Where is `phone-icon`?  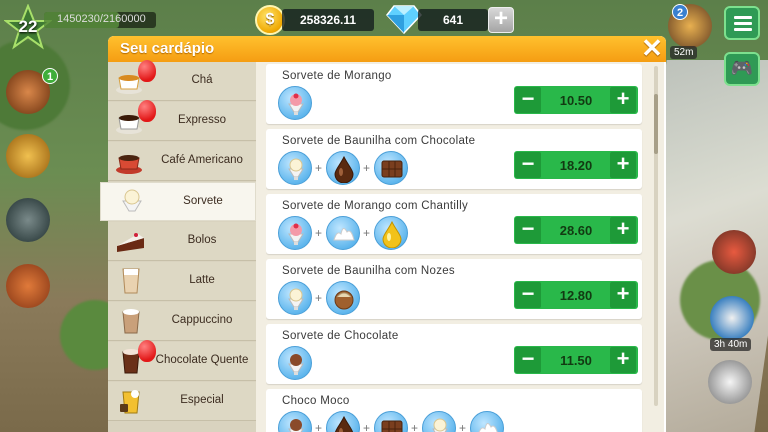 phone-icon is located at coordinates (28, 220).